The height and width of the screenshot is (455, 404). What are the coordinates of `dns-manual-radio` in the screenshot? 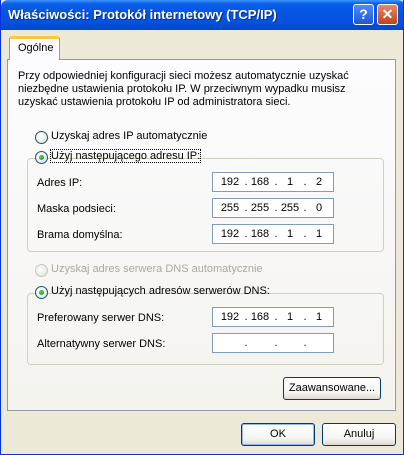 It's located at (41, 292).